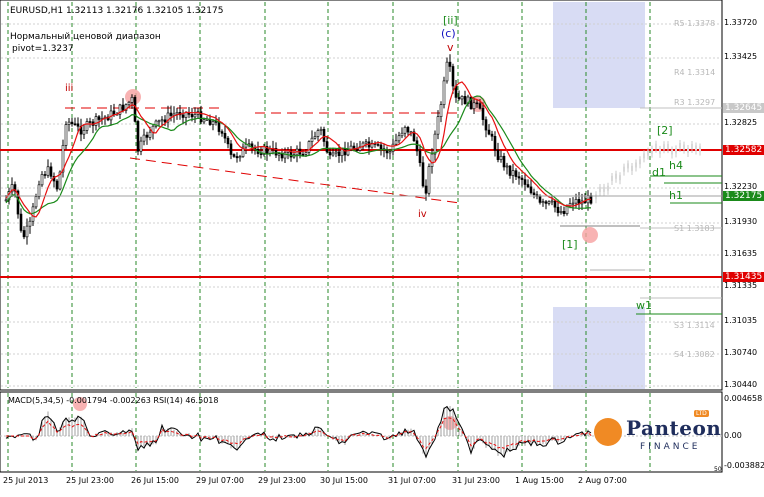  I want to click on price-tick-label: 1.30740, so click(741, 352).